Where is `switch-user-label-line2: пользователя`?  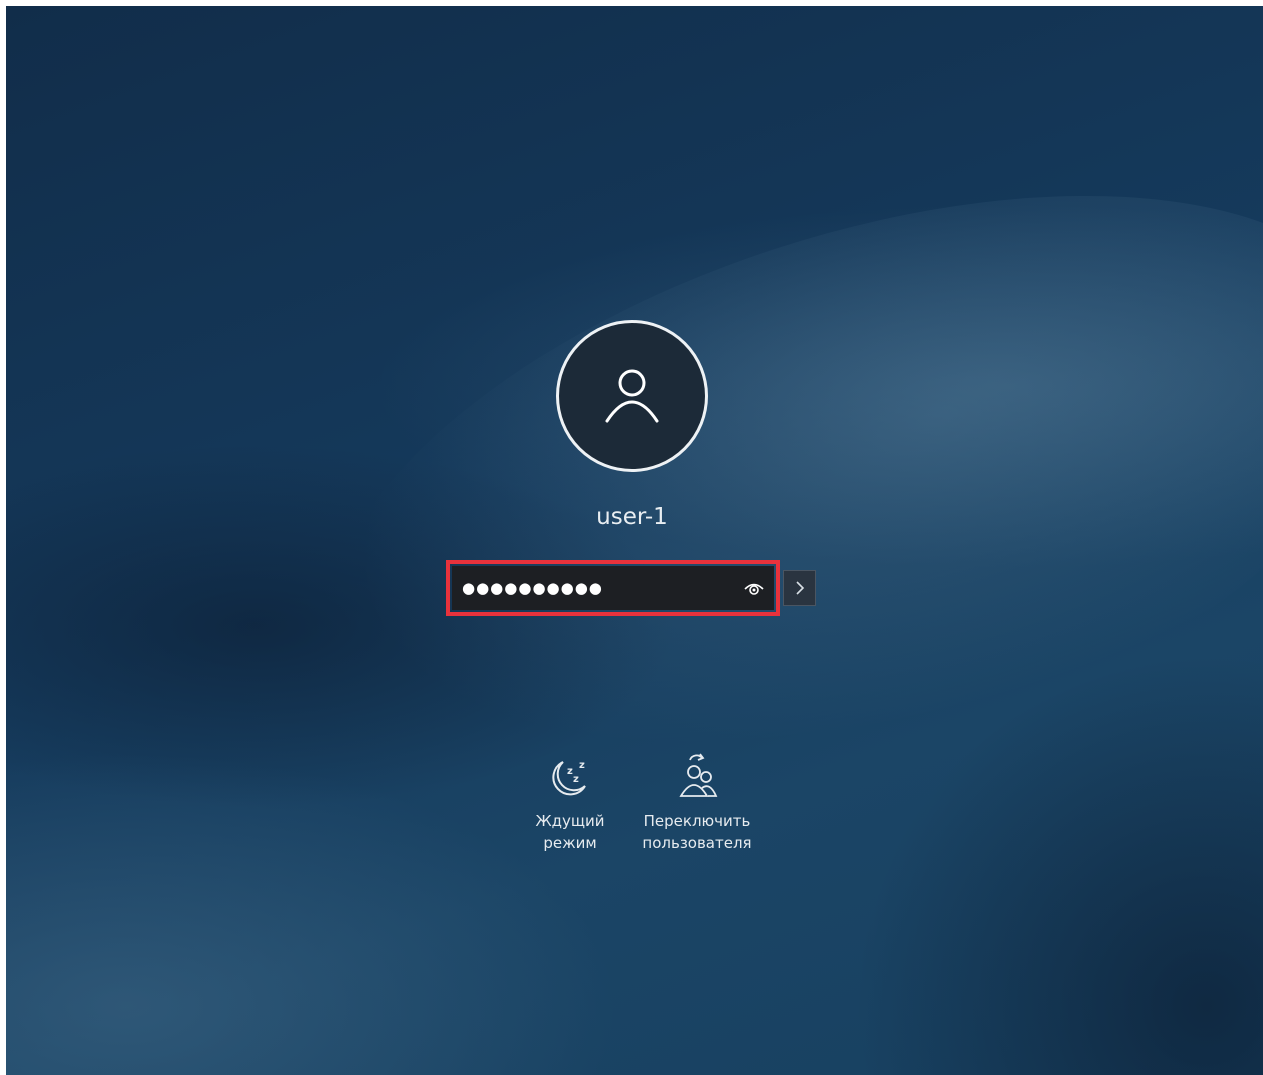 switch-user-label-line2: пользователя is located at coordinates (697, 843).